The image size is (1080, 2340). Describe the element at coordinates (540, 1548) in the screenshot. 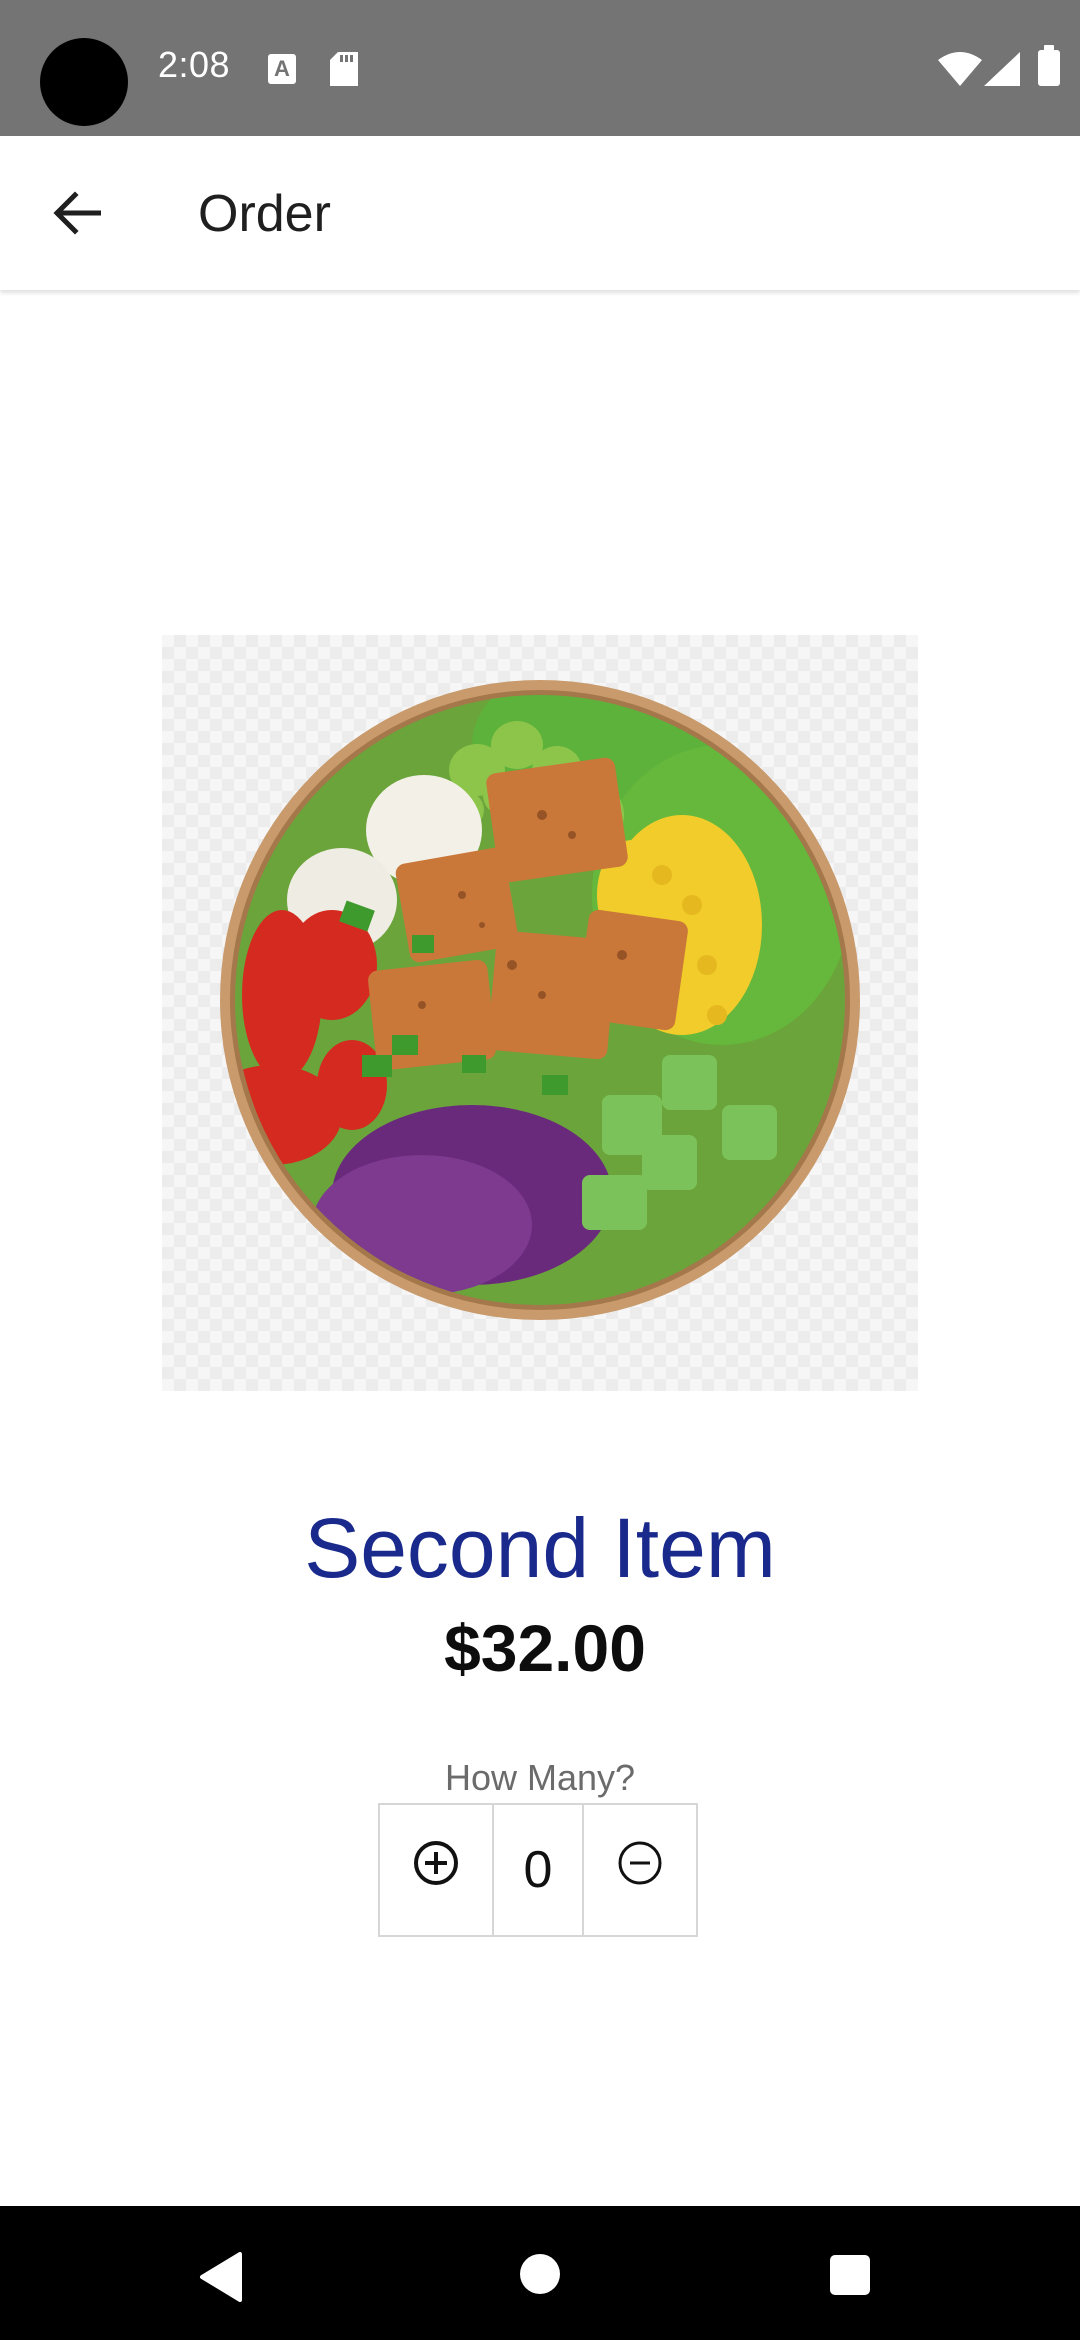

I see `item-name: Second Item` at that location.